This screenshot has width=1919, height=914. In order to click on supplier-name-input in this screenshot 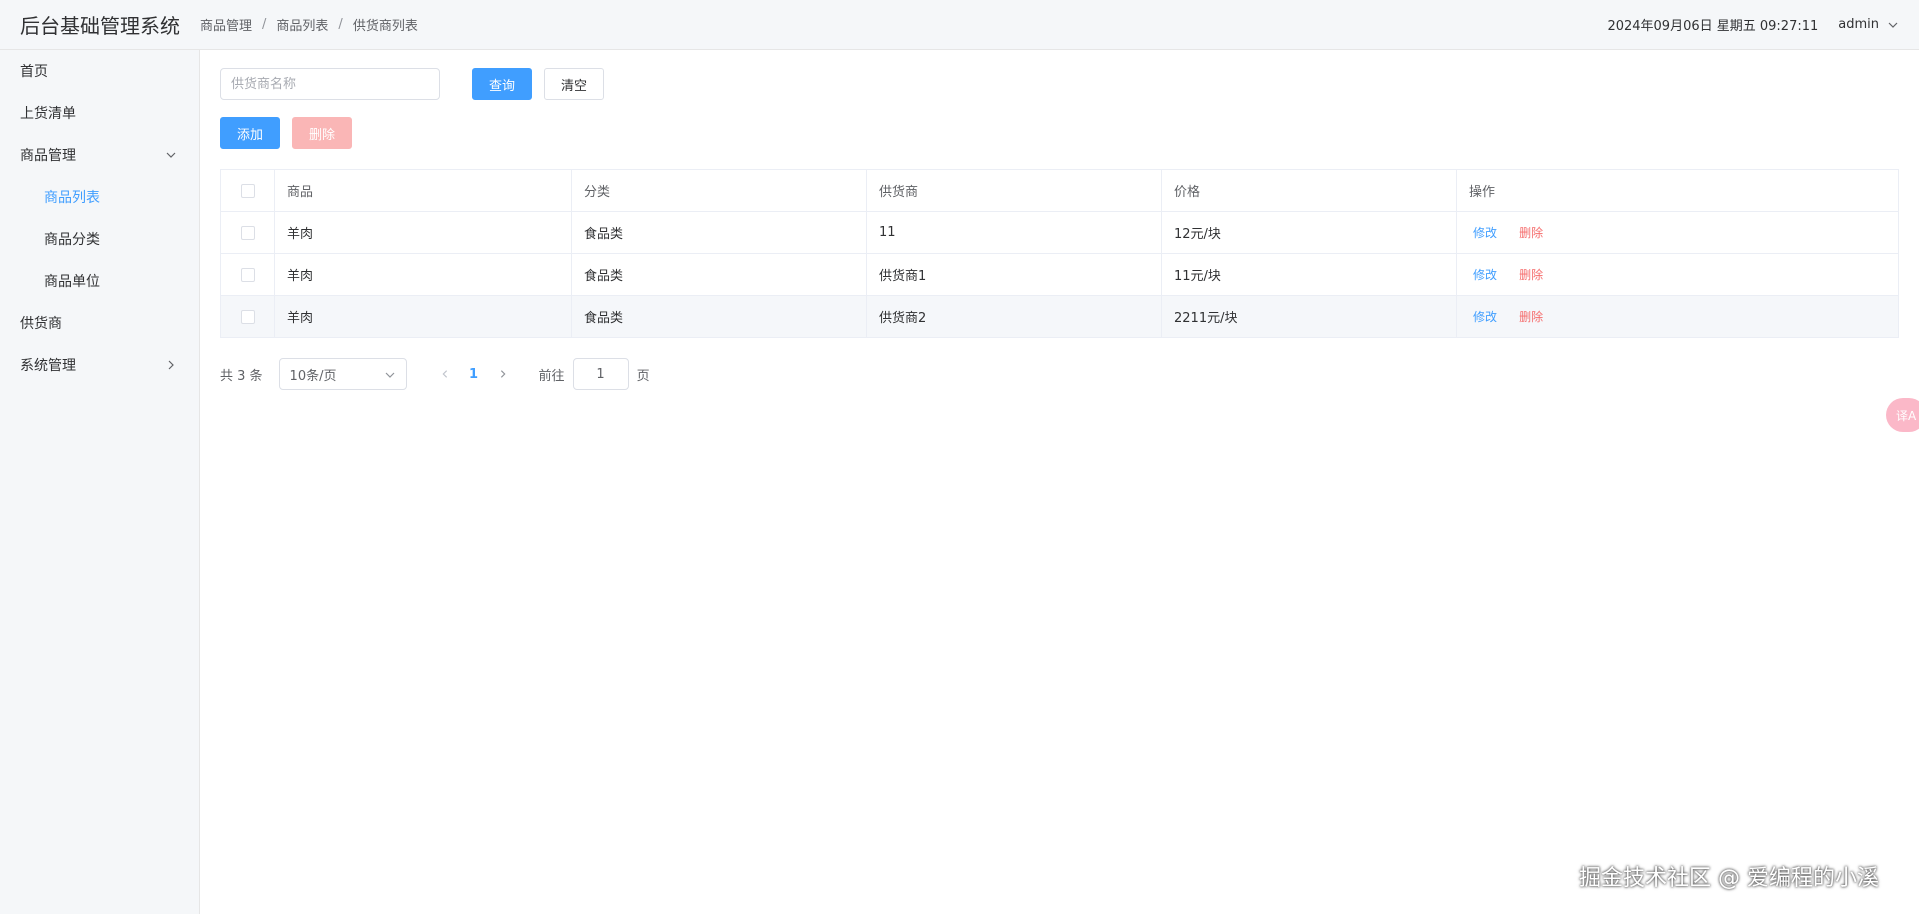, I will do `click(330, 84)`.